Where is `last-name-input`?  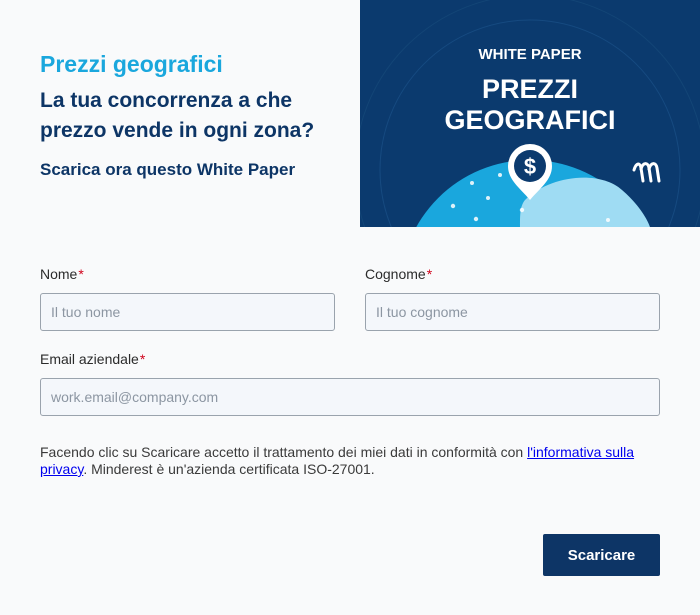
last-name-input is located at coordinates (512, 312).